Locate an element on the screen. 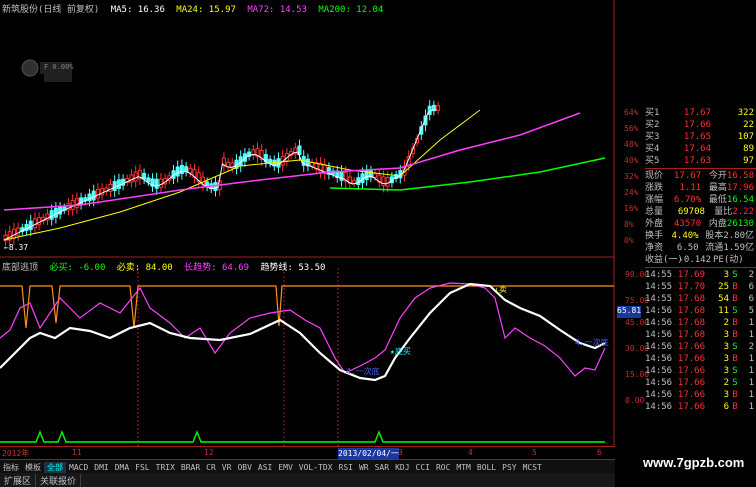 The width and height of the screenshot is (756, 487). tab-0: 指标 is located at coordinates (11, 467).